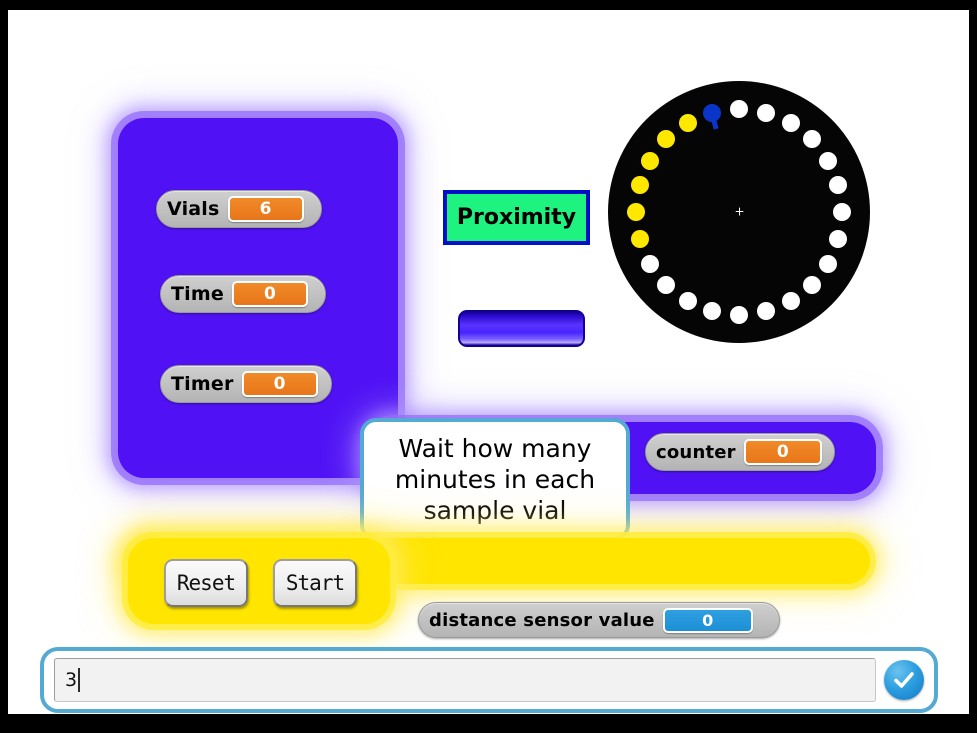 This screenshot has width=977, height=733. I want to click on ask-submit-button, so click(904, 680).